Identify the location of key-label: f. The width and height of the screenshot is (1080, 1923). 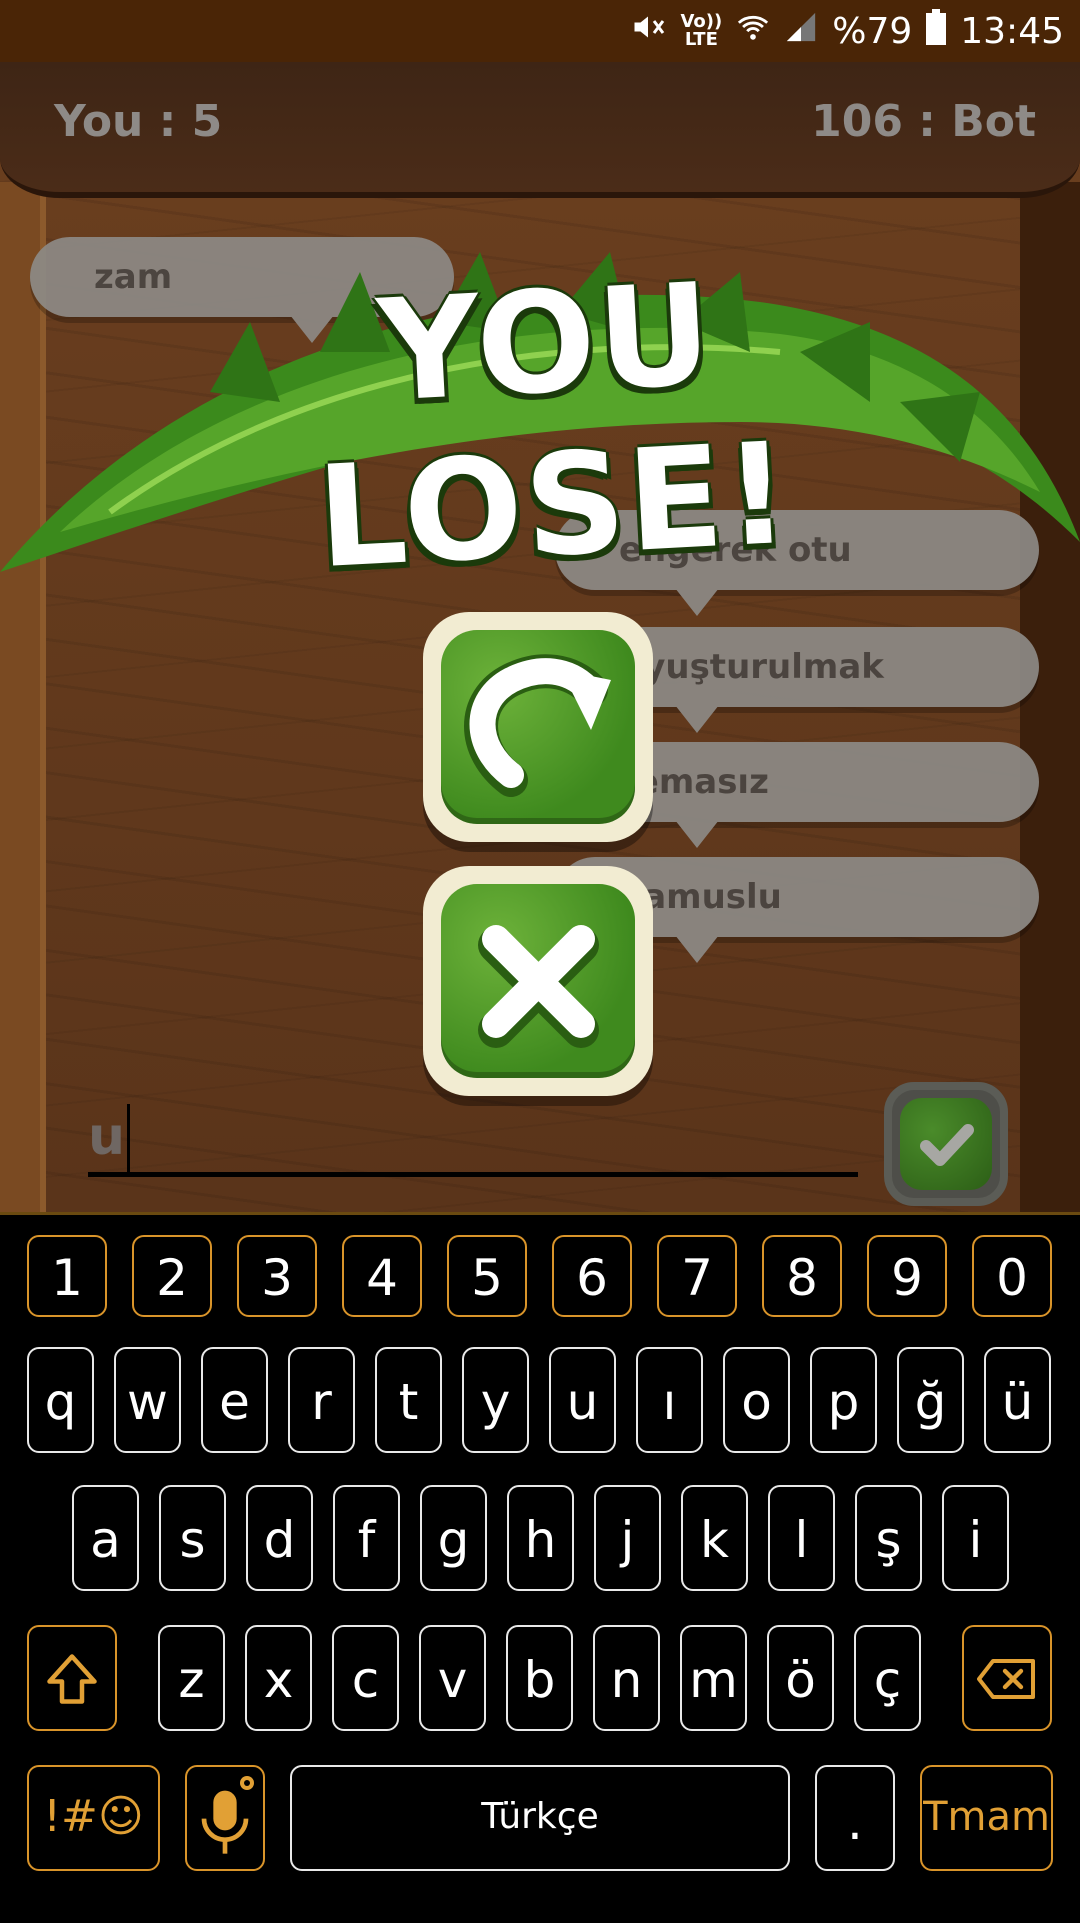
(366, 1540).